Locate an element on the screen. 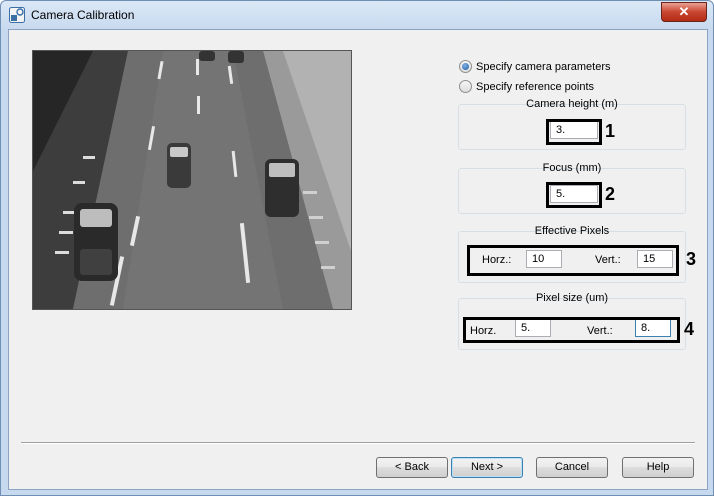 The height and width of the screenshot is (496, 714). group-title: Effective Pixels is located at coordinates (572, 231).